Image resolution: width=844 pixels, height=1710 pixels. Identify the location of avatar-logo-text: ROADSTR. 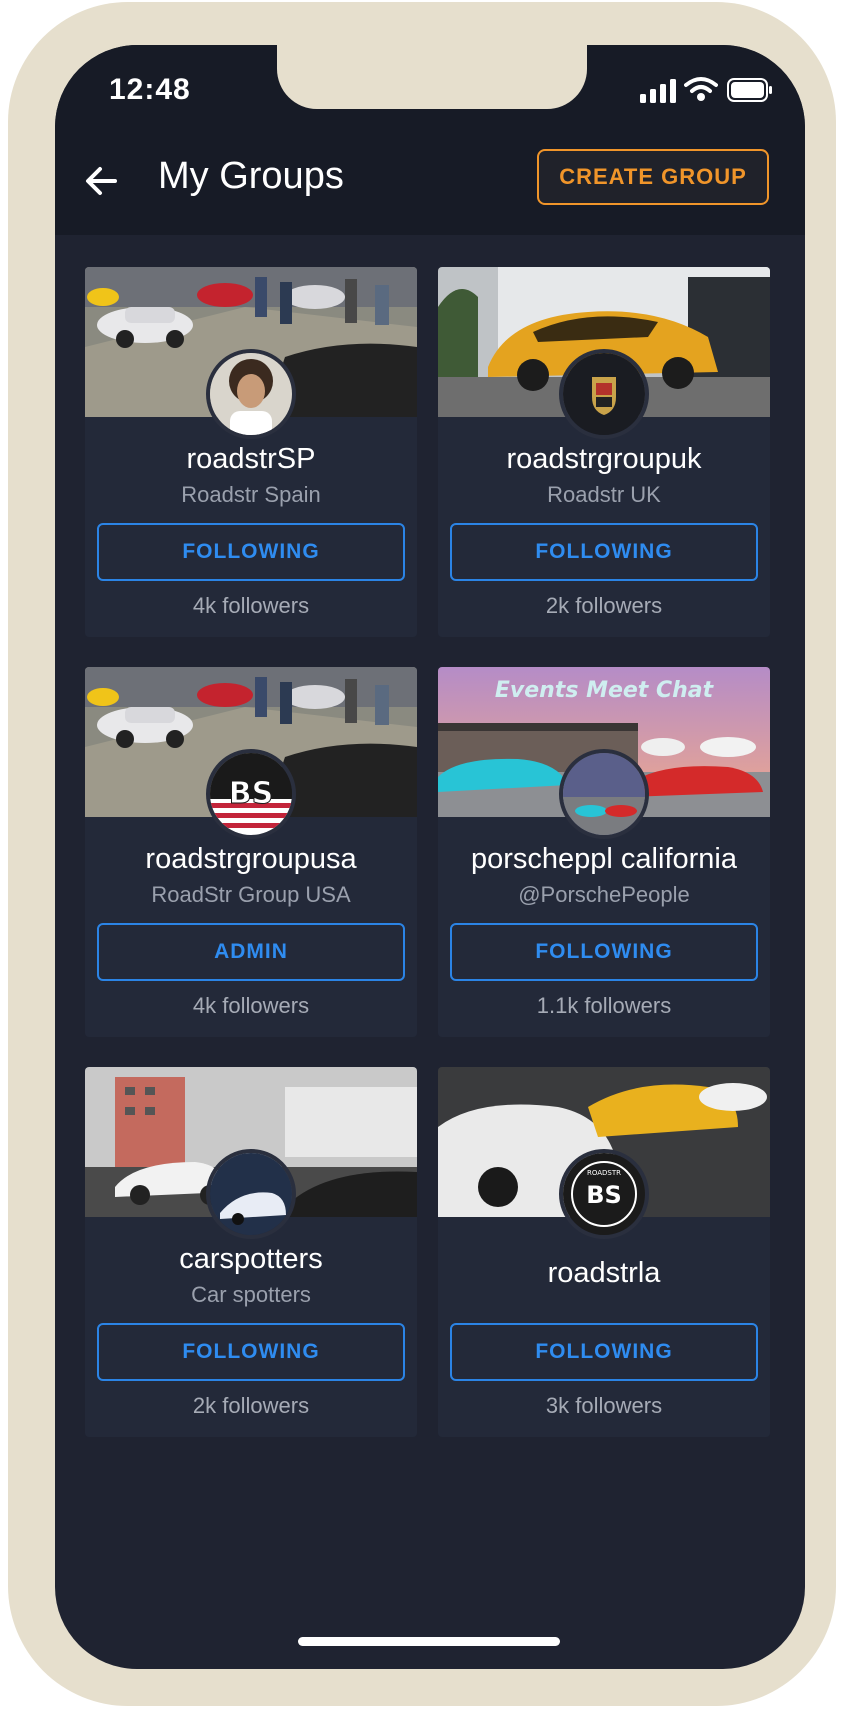
(604, 1173).